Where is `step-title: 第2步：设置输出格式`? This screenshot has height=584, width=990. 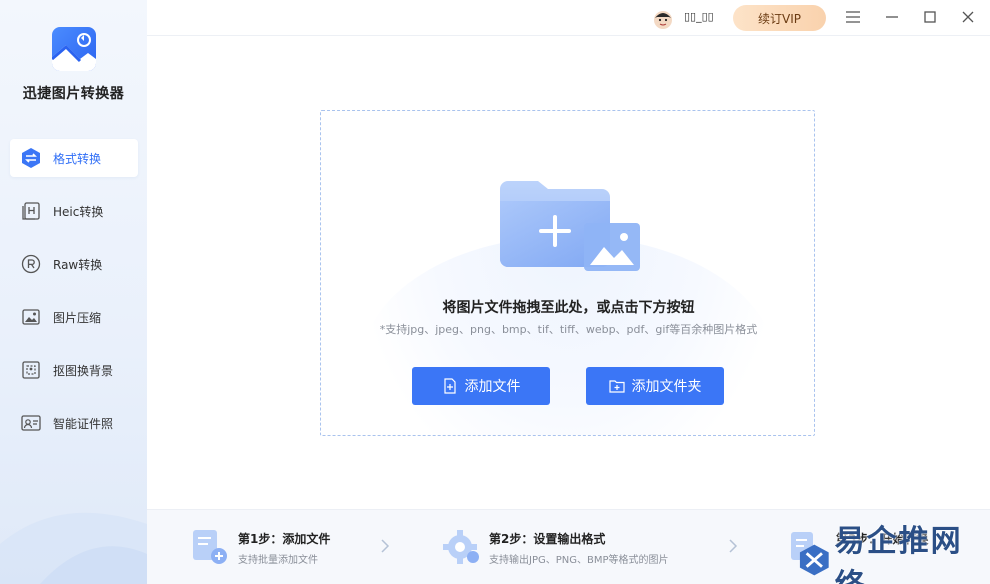
step-title: 第2步：设置输出格式 is located at coordinates (547, 539).